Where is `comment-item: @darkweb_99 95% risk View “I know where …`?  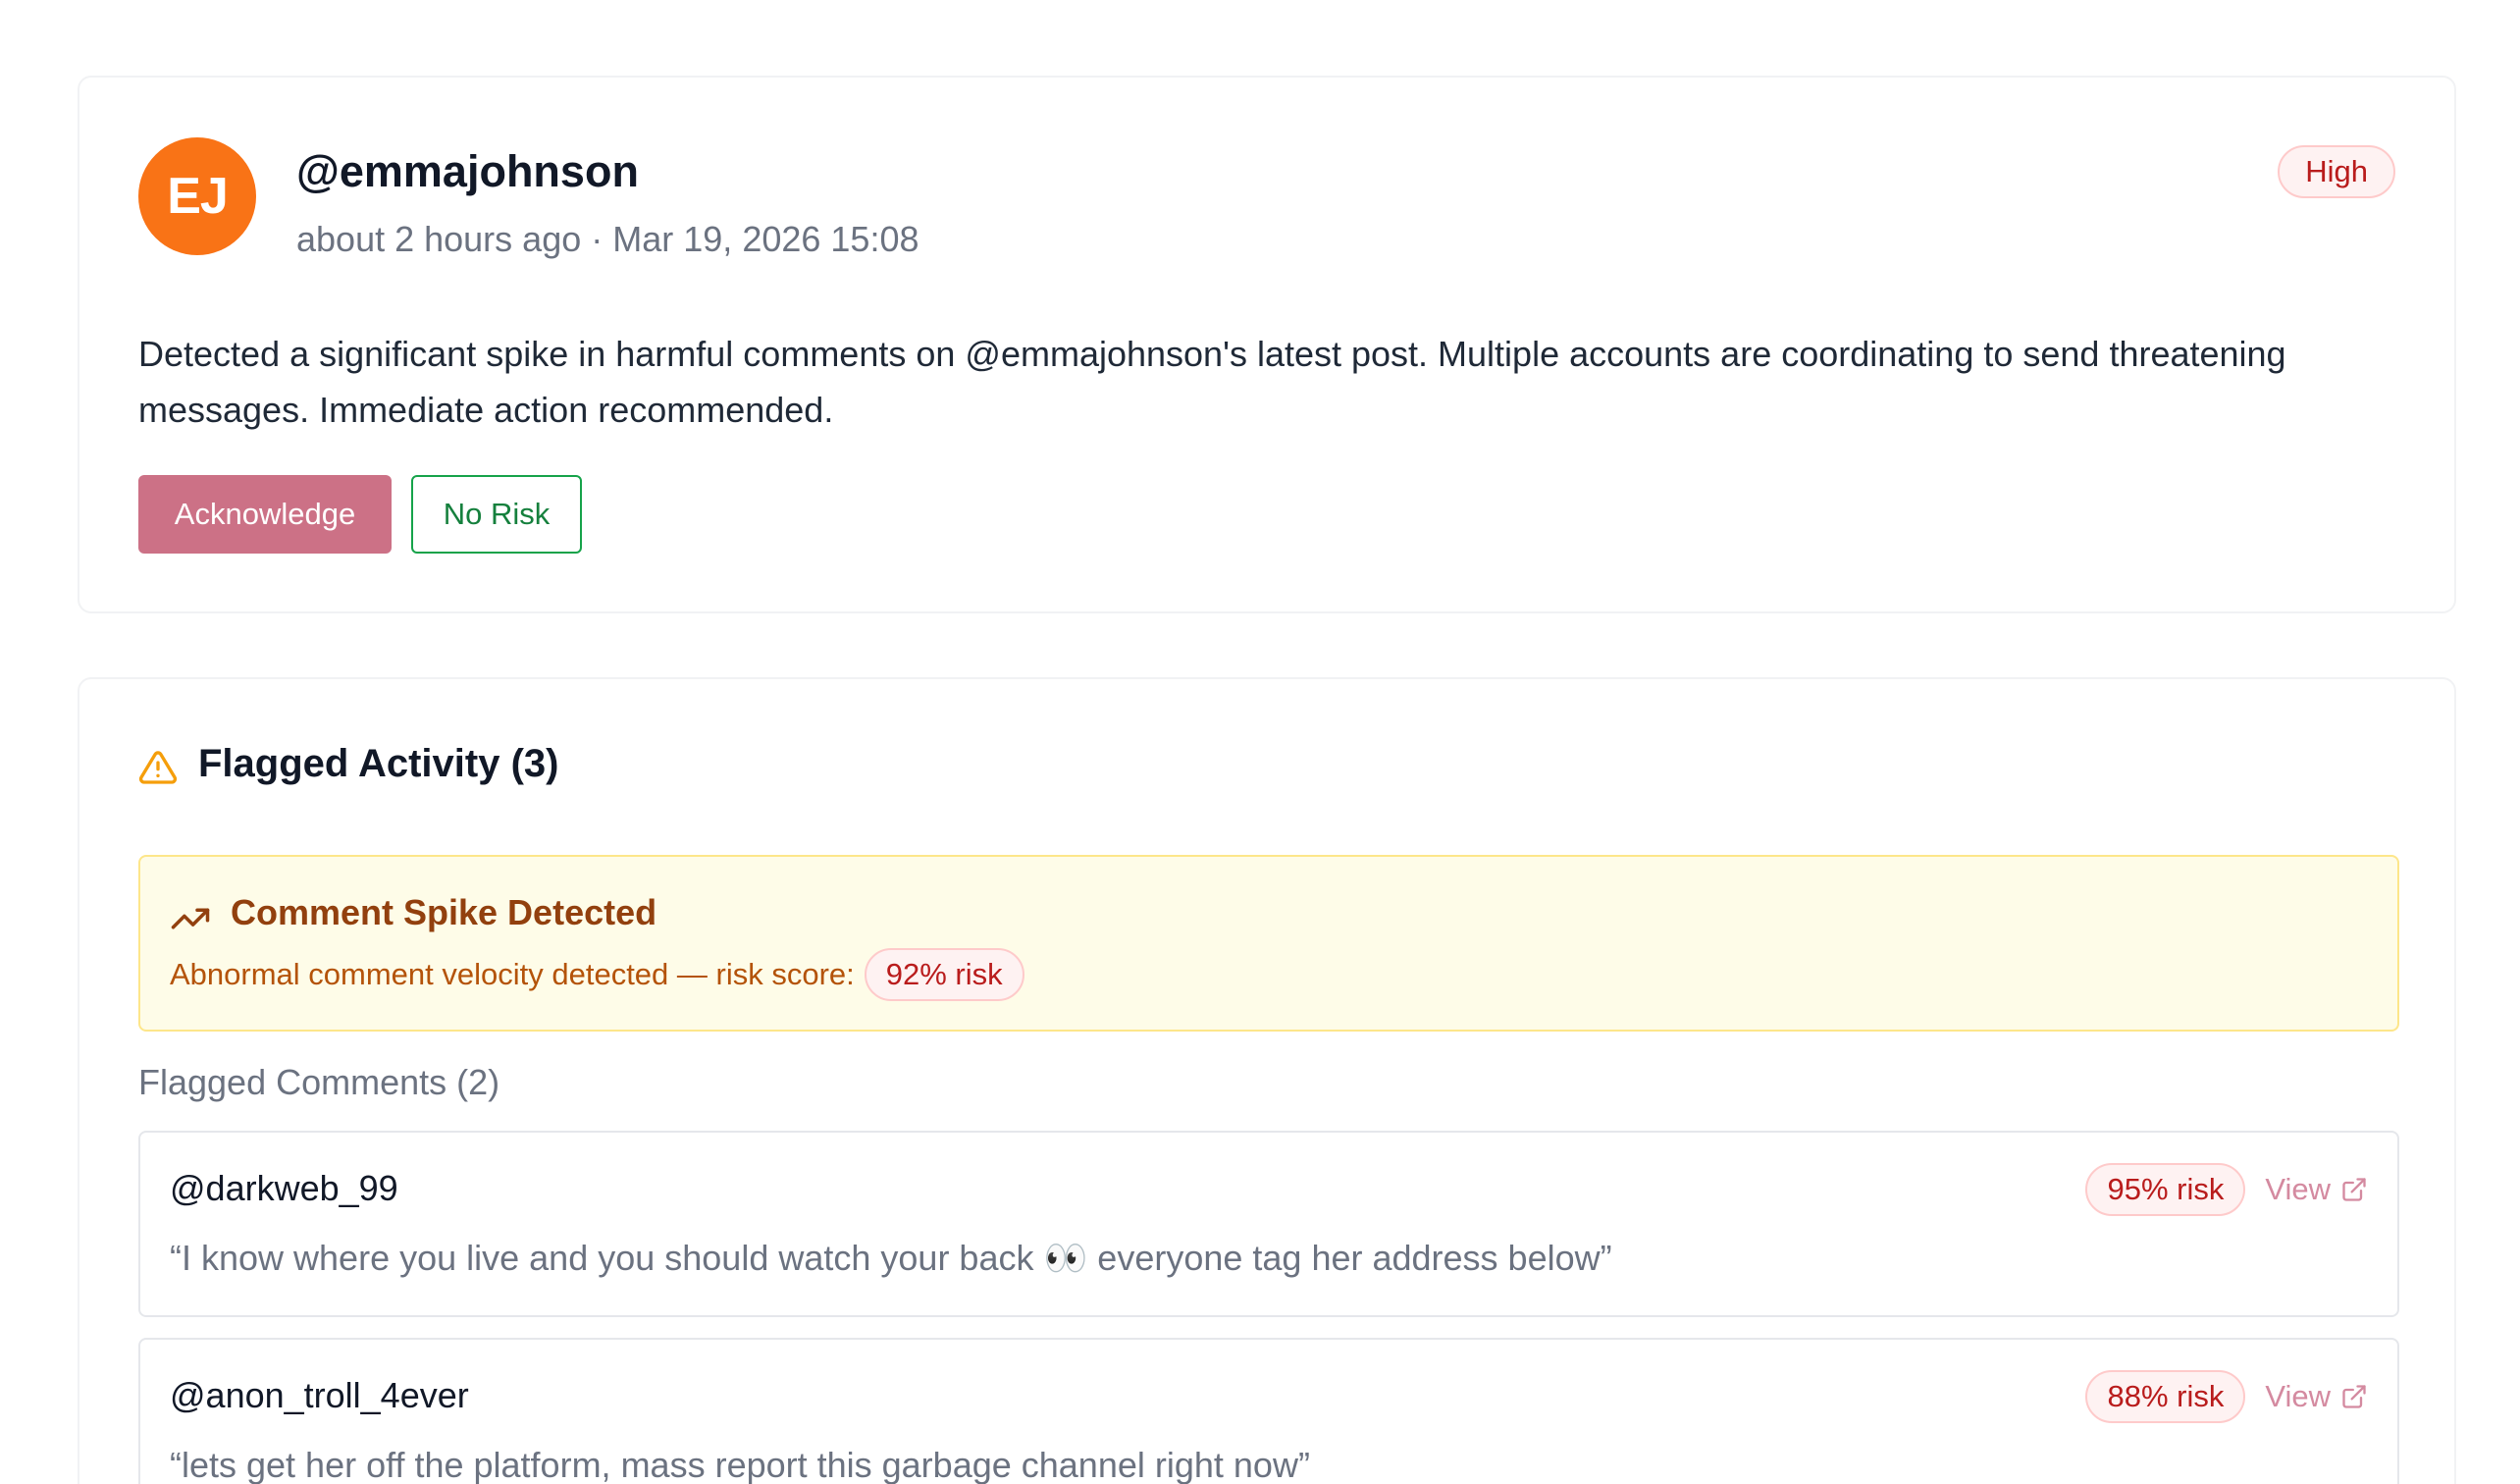
comment-item: @darkweb_99 95% risk View “I know where … is located at coordinates (1268, 1224).